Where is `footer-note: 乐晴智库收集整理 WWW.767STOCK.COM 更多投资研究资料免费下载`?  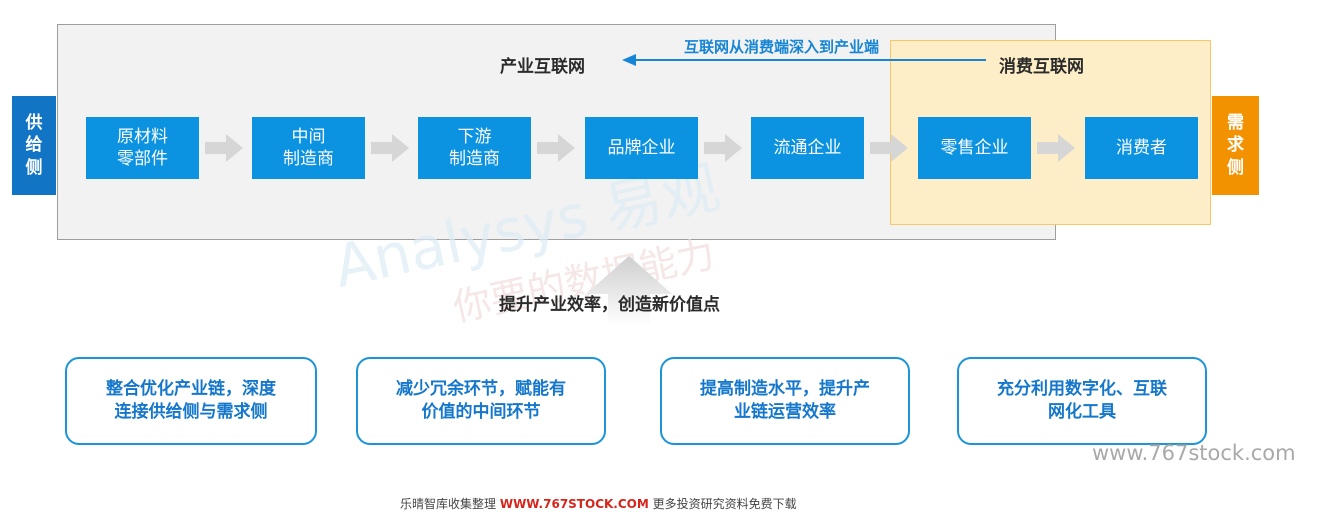
footer-note: 乐晴智库收集整理 WWW.767STOCK.COM 更多投资研究资料免费下载 is located at coordinates (598, 504).